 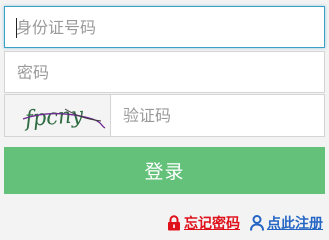 I want to click on captcha-text: fpcny, so click(x=53, y=117).